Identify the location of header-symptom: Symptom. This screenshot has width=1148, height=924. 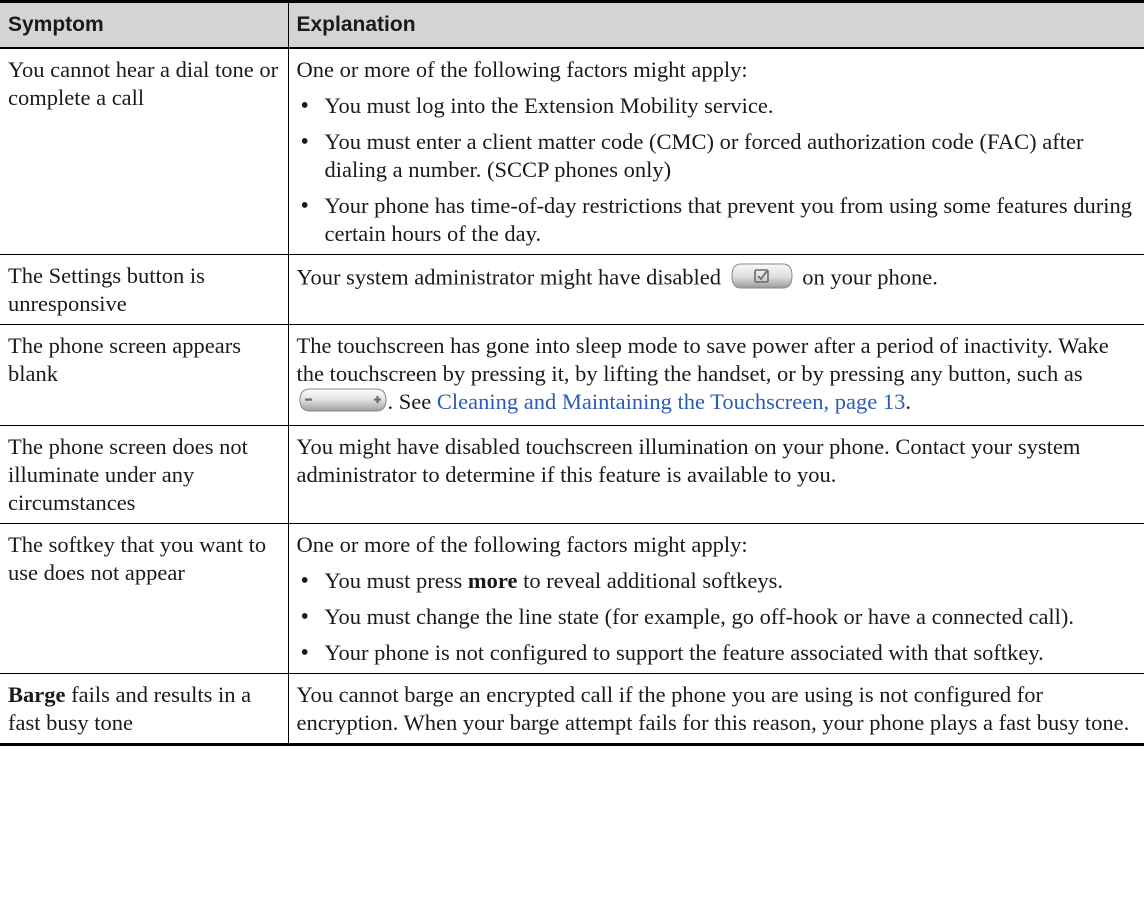
(144, 24).